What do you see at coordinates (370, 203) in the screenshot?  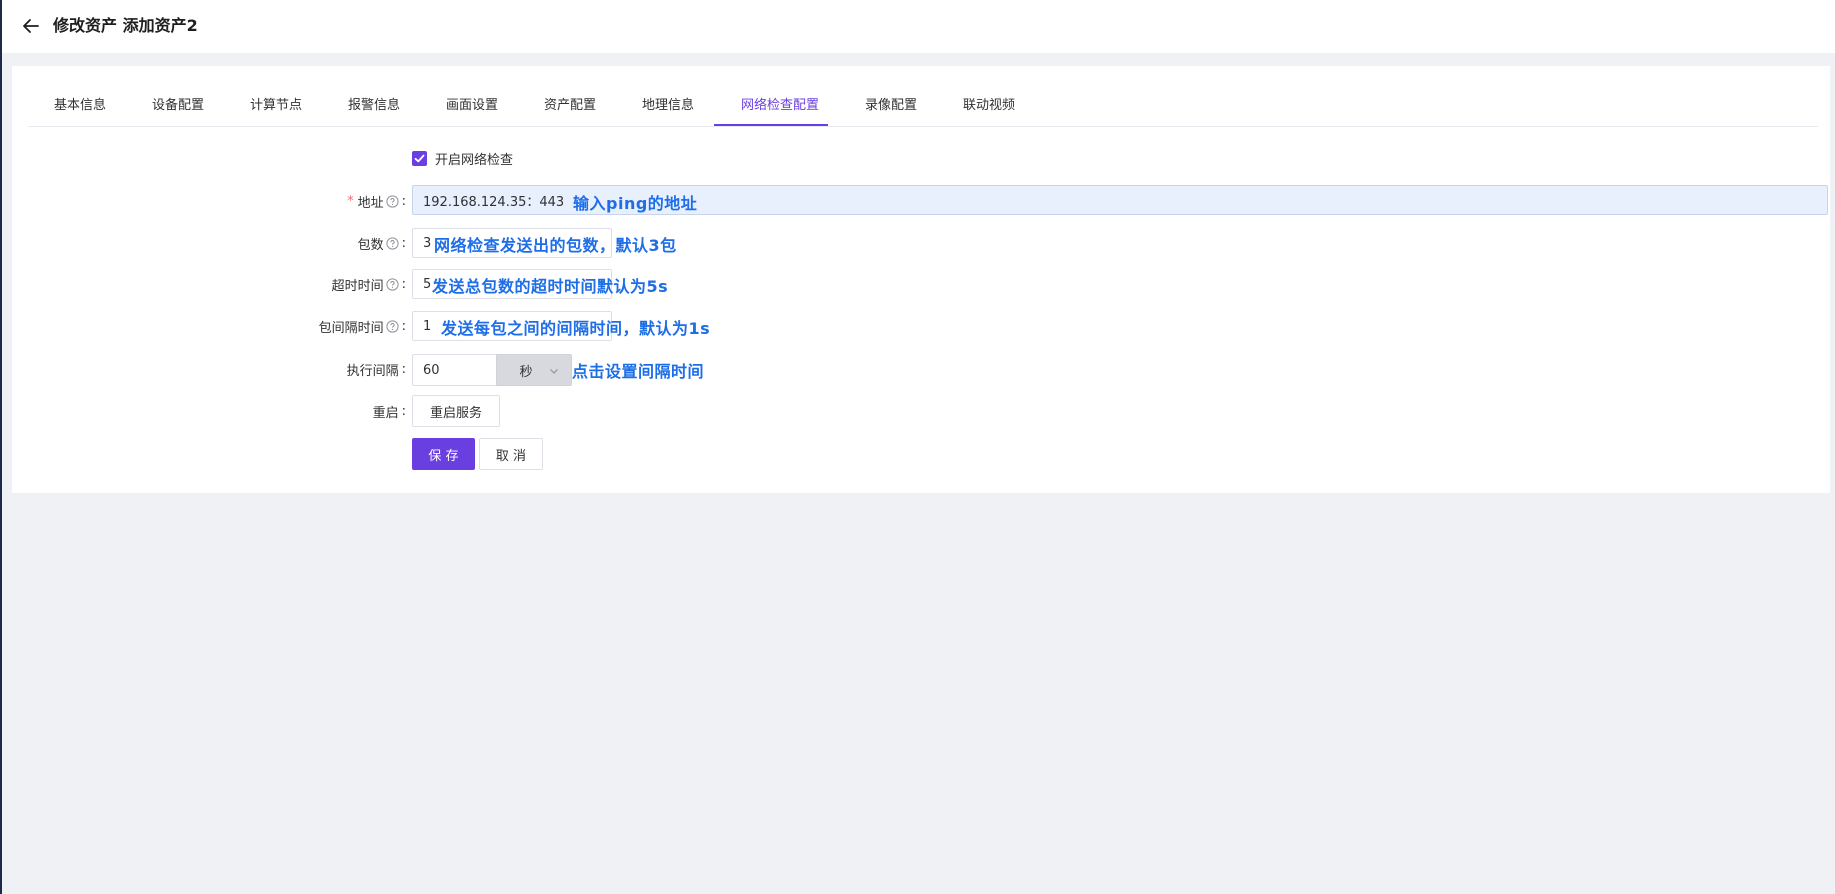 I see `address-label: 地址` at bounding box center [370, 203].